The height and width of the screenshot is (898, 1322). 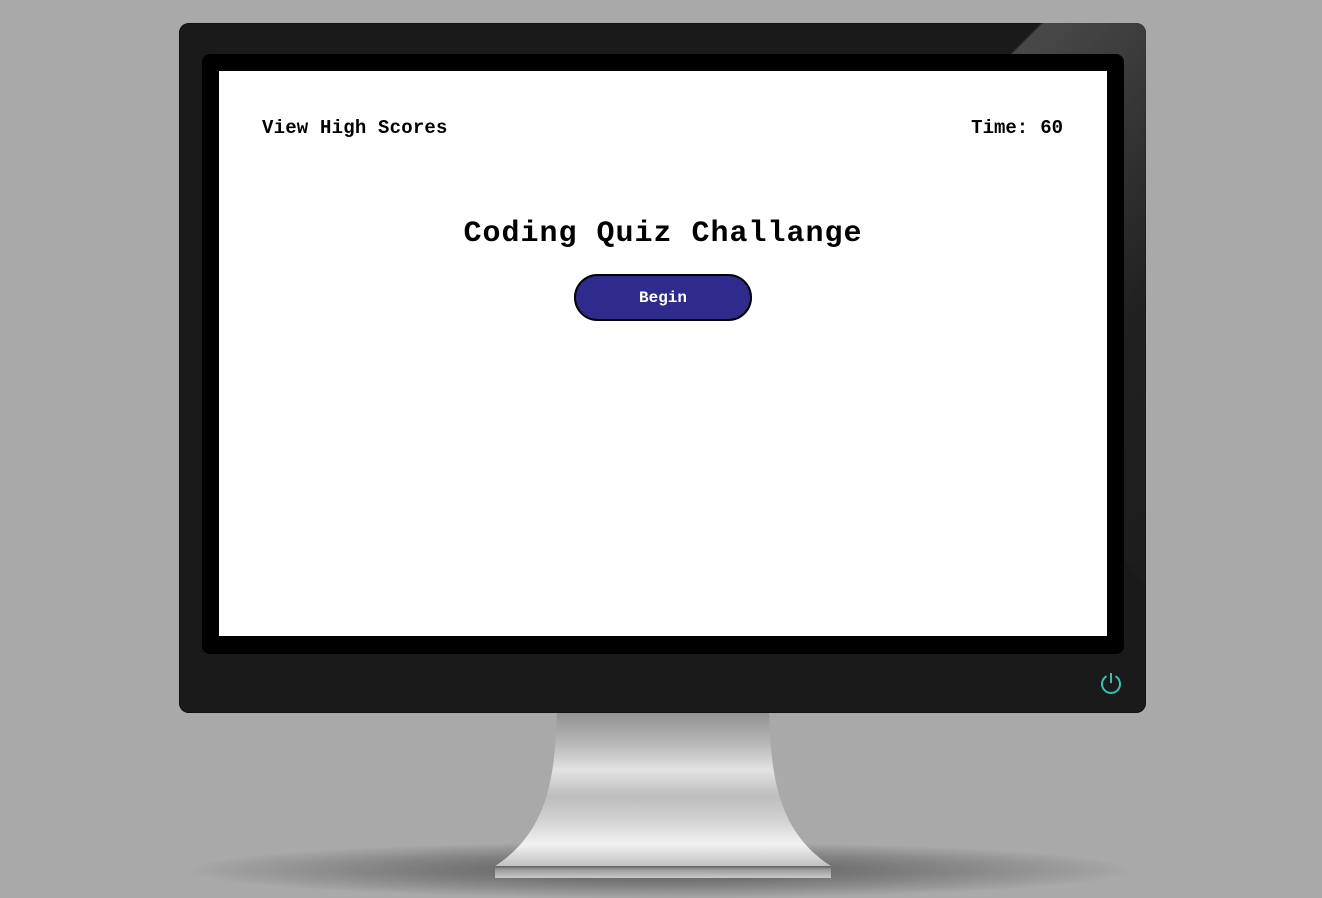 I want to click on timer: Time: 60, so click(x=1017, y=128).